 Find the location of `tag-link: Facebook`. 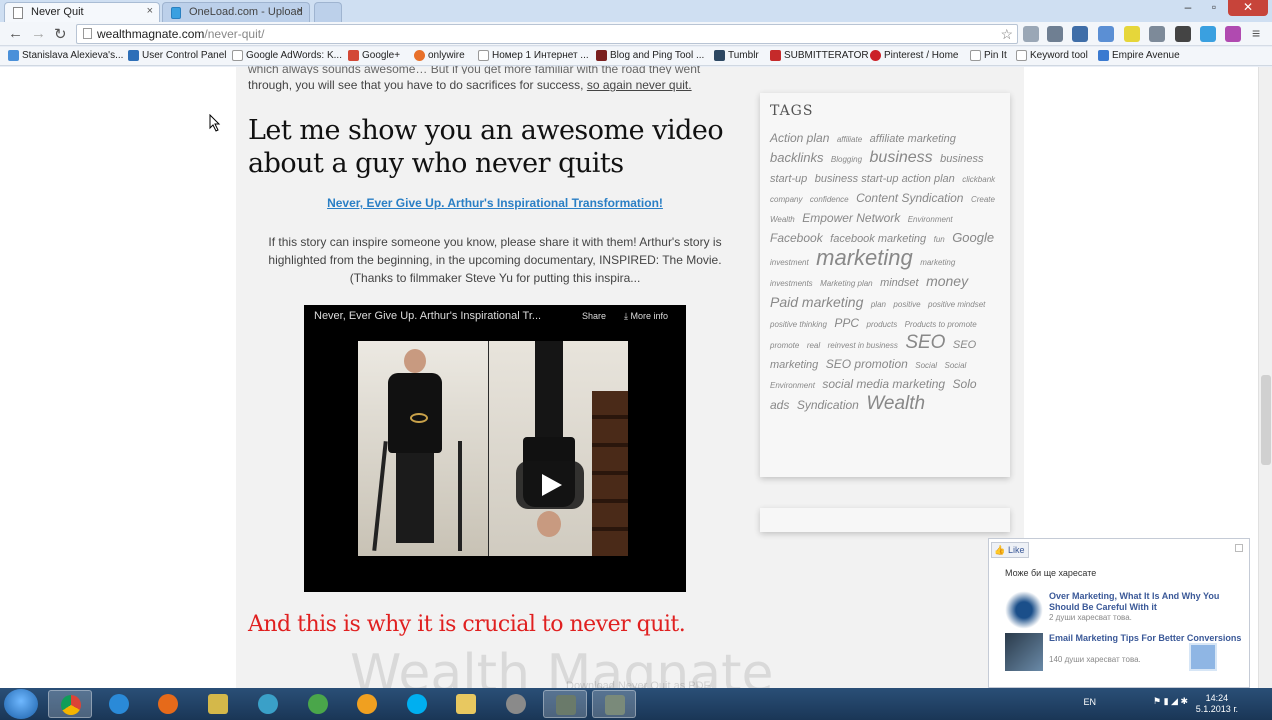

tag-link: Facebook is located at coordinates (796, 238).